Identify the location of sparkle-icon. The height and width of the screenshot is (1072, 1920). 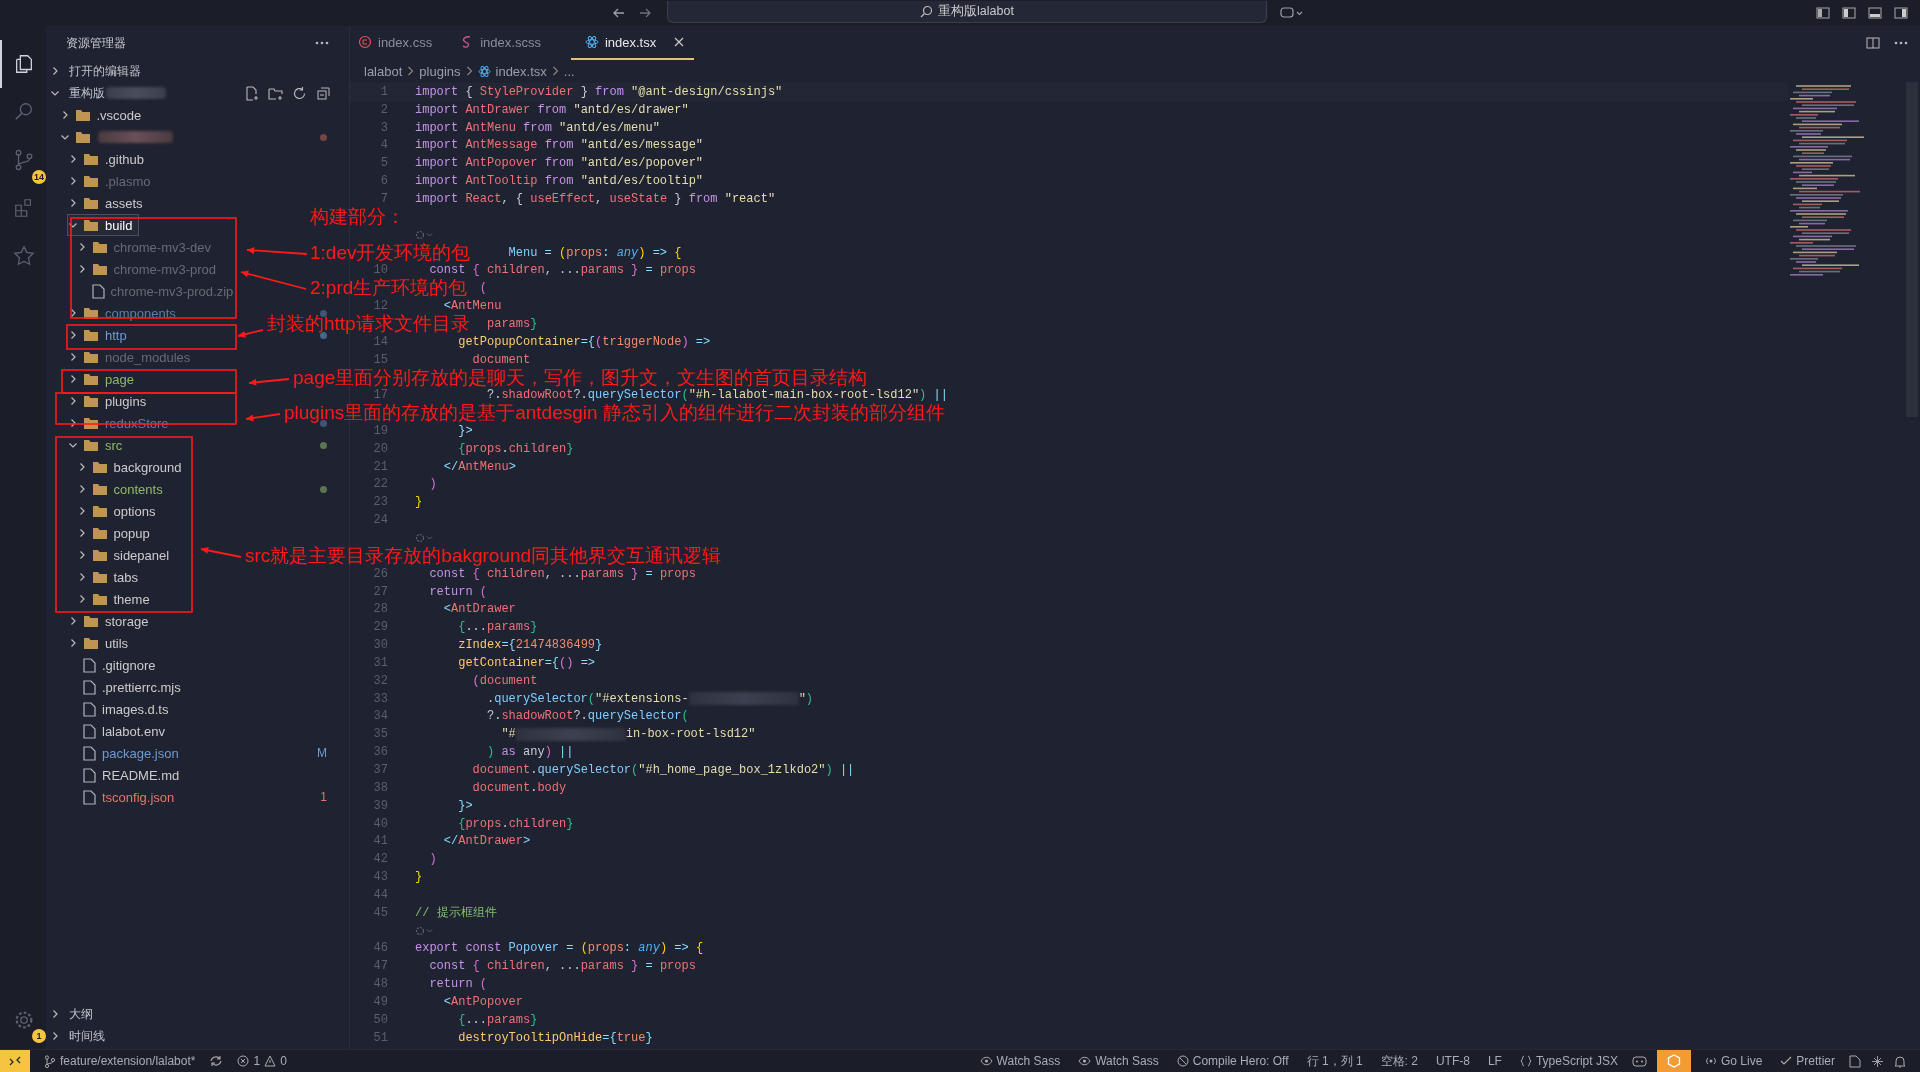
(1877, 1061).